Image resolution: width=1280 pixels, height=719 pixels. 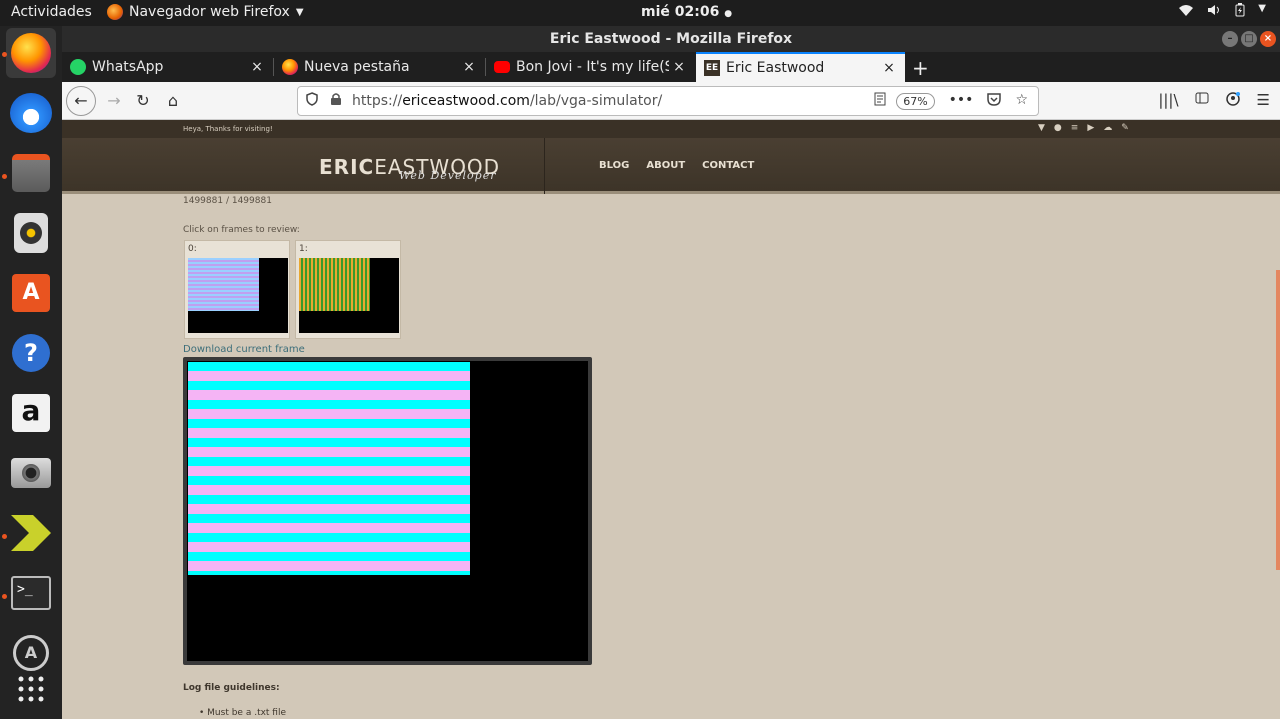 I want to click on reader-view-icon, so click(x=880, y=101).